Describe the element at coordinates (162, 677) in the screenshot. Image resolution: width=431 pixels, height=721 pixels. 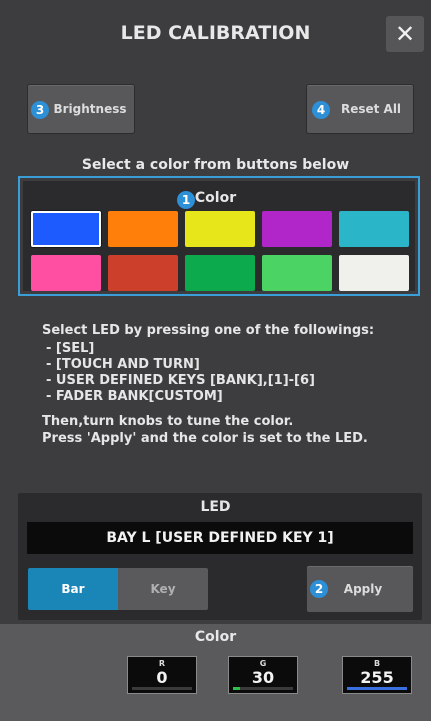
I see `channel-value: 0` at that location.